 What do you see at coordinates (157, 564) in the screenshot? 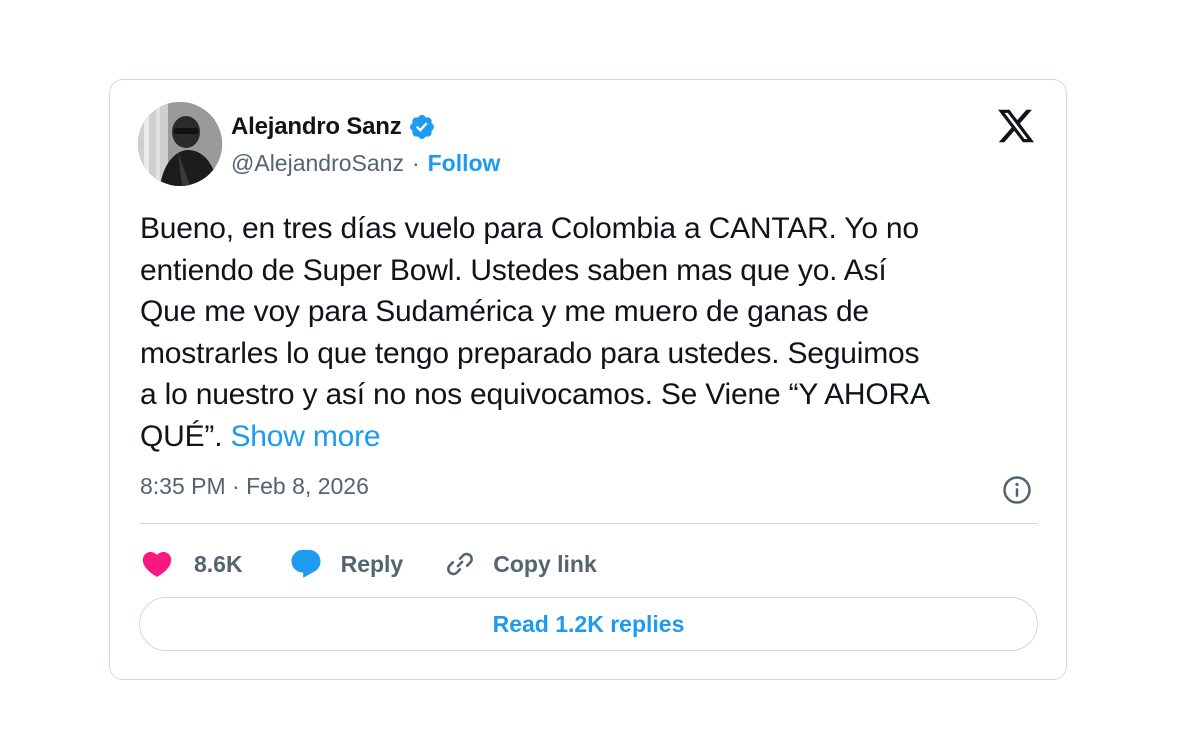
I see `heart-icon` at bounding box center [157, 564].